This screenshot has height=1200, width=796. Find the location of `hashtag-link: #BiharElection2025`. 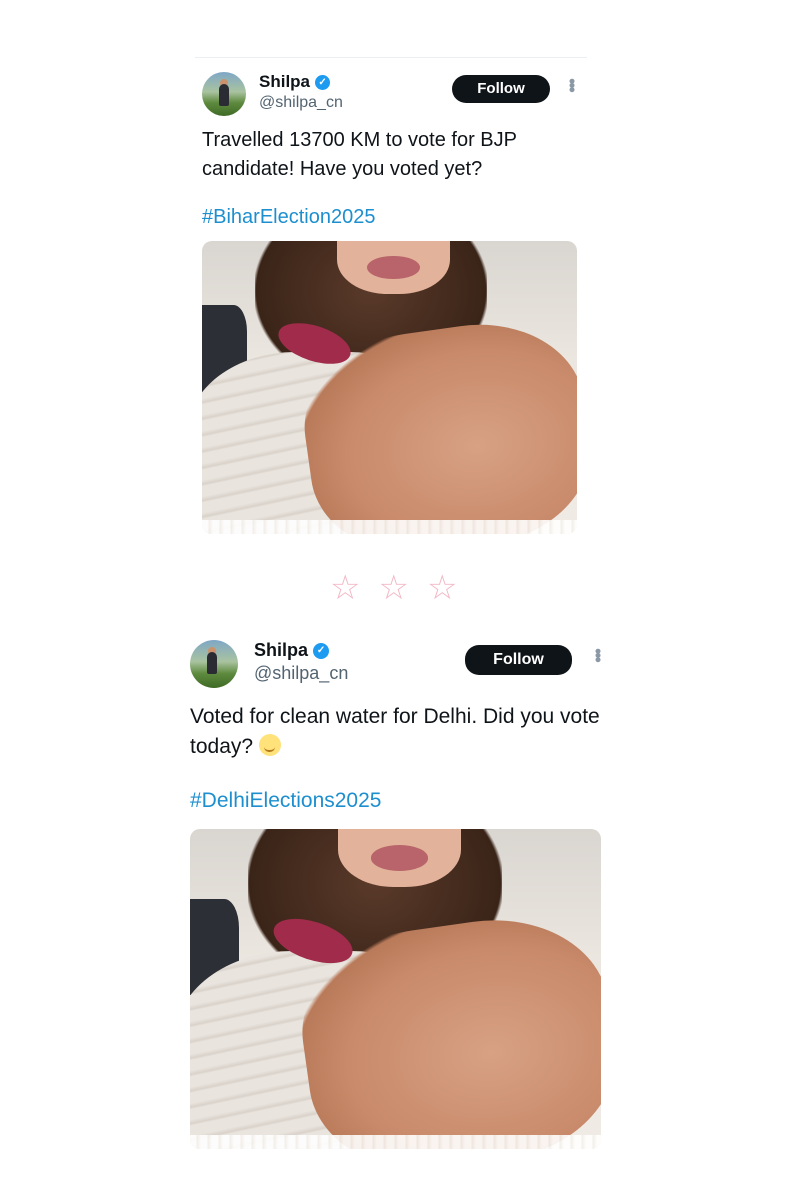

hashtag-link: #BiharElection2025 is located at coordinates (397, 217).